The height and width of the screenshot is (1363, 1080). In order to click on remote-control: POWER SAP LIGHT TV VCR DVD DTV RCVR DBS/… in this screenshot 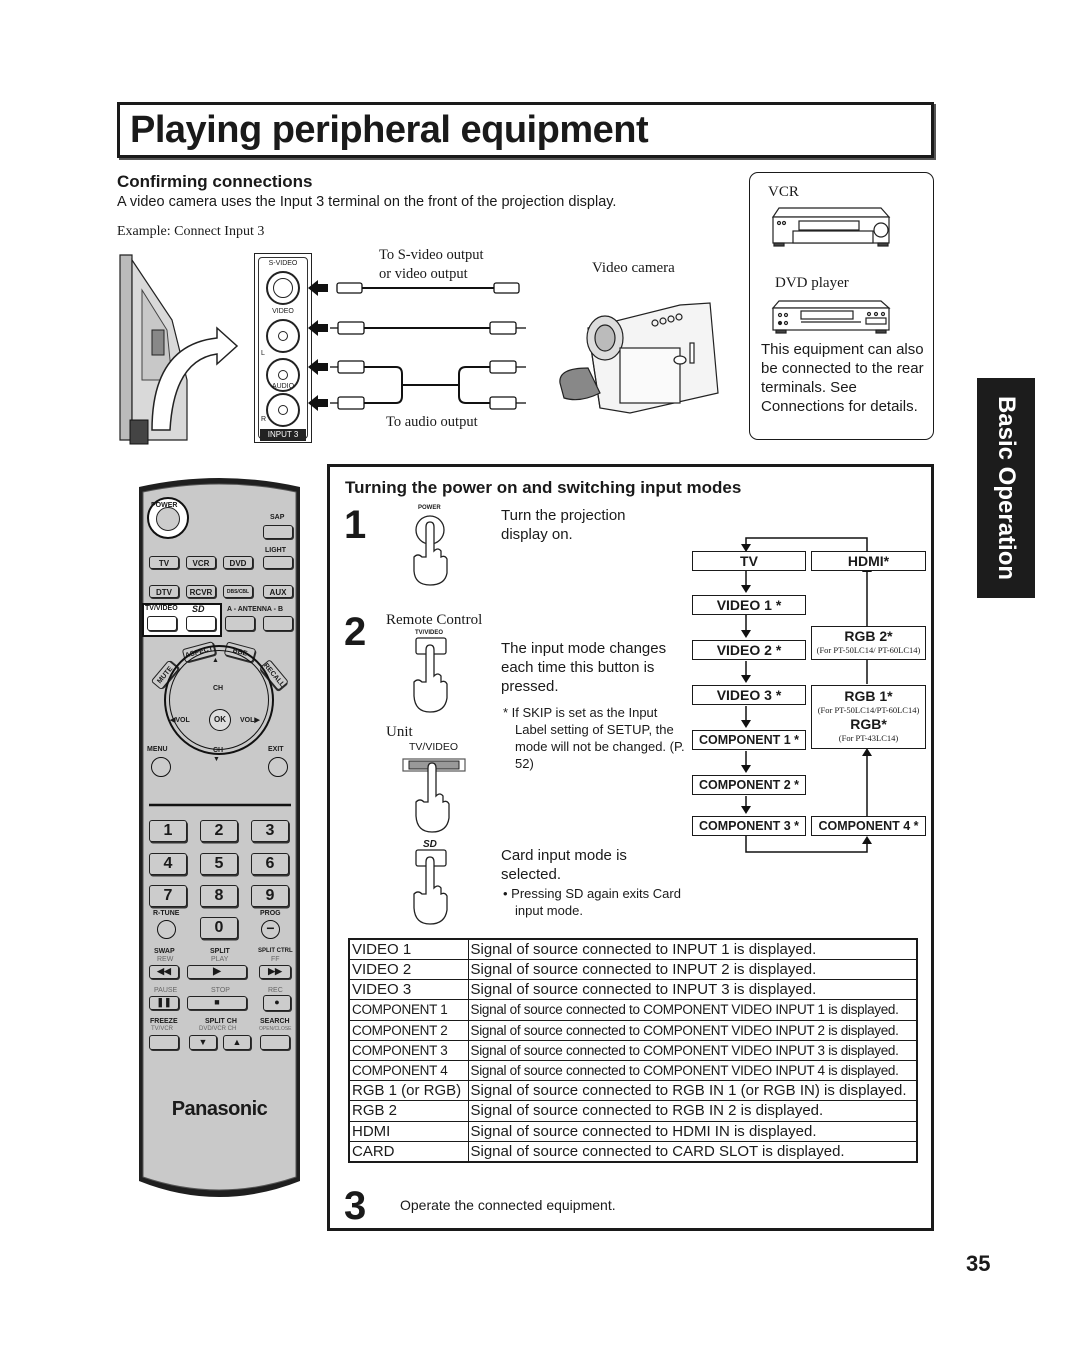, I will do `click(219, 840)`.